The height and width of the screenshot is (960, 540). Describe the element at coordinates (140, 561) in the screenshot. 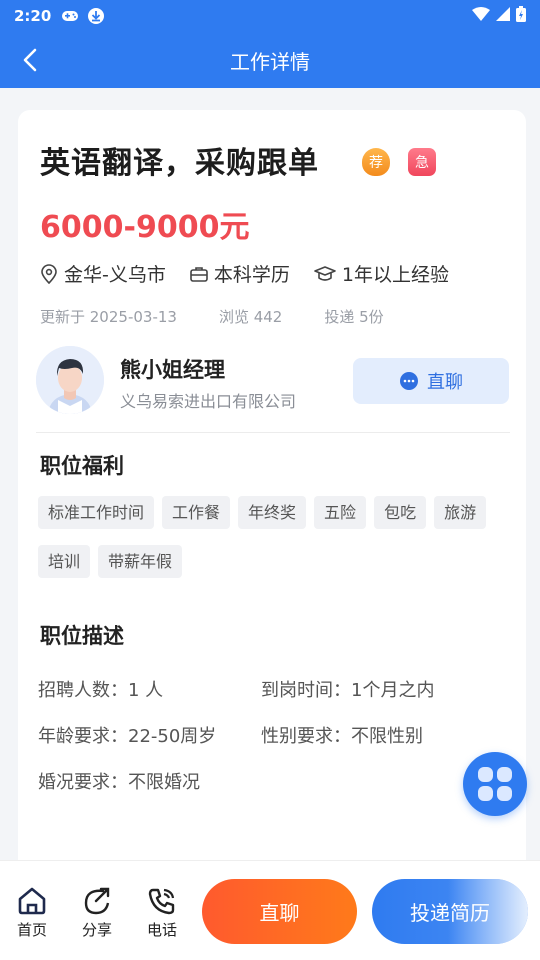

I see `benefit-tag: 带薪年假` at that location.